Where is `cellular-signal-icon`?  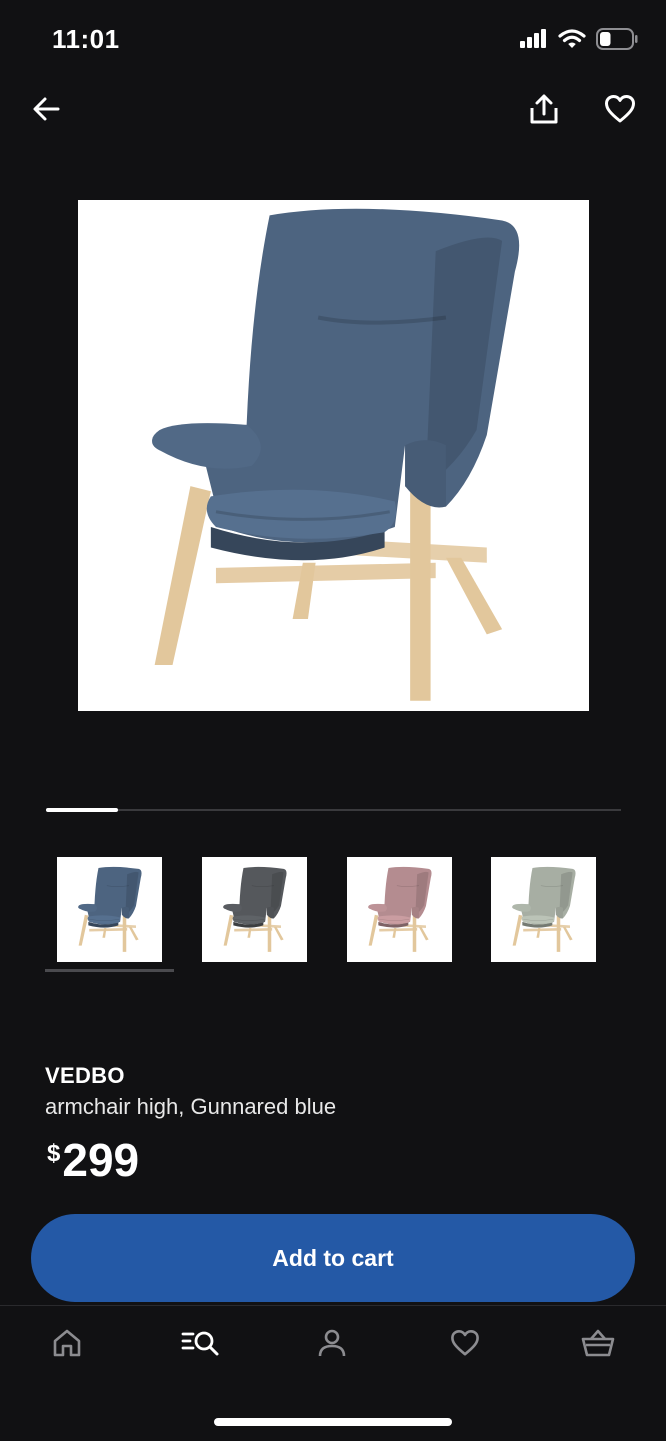
cellular-signal-icon is located at coordinates (534, 41).